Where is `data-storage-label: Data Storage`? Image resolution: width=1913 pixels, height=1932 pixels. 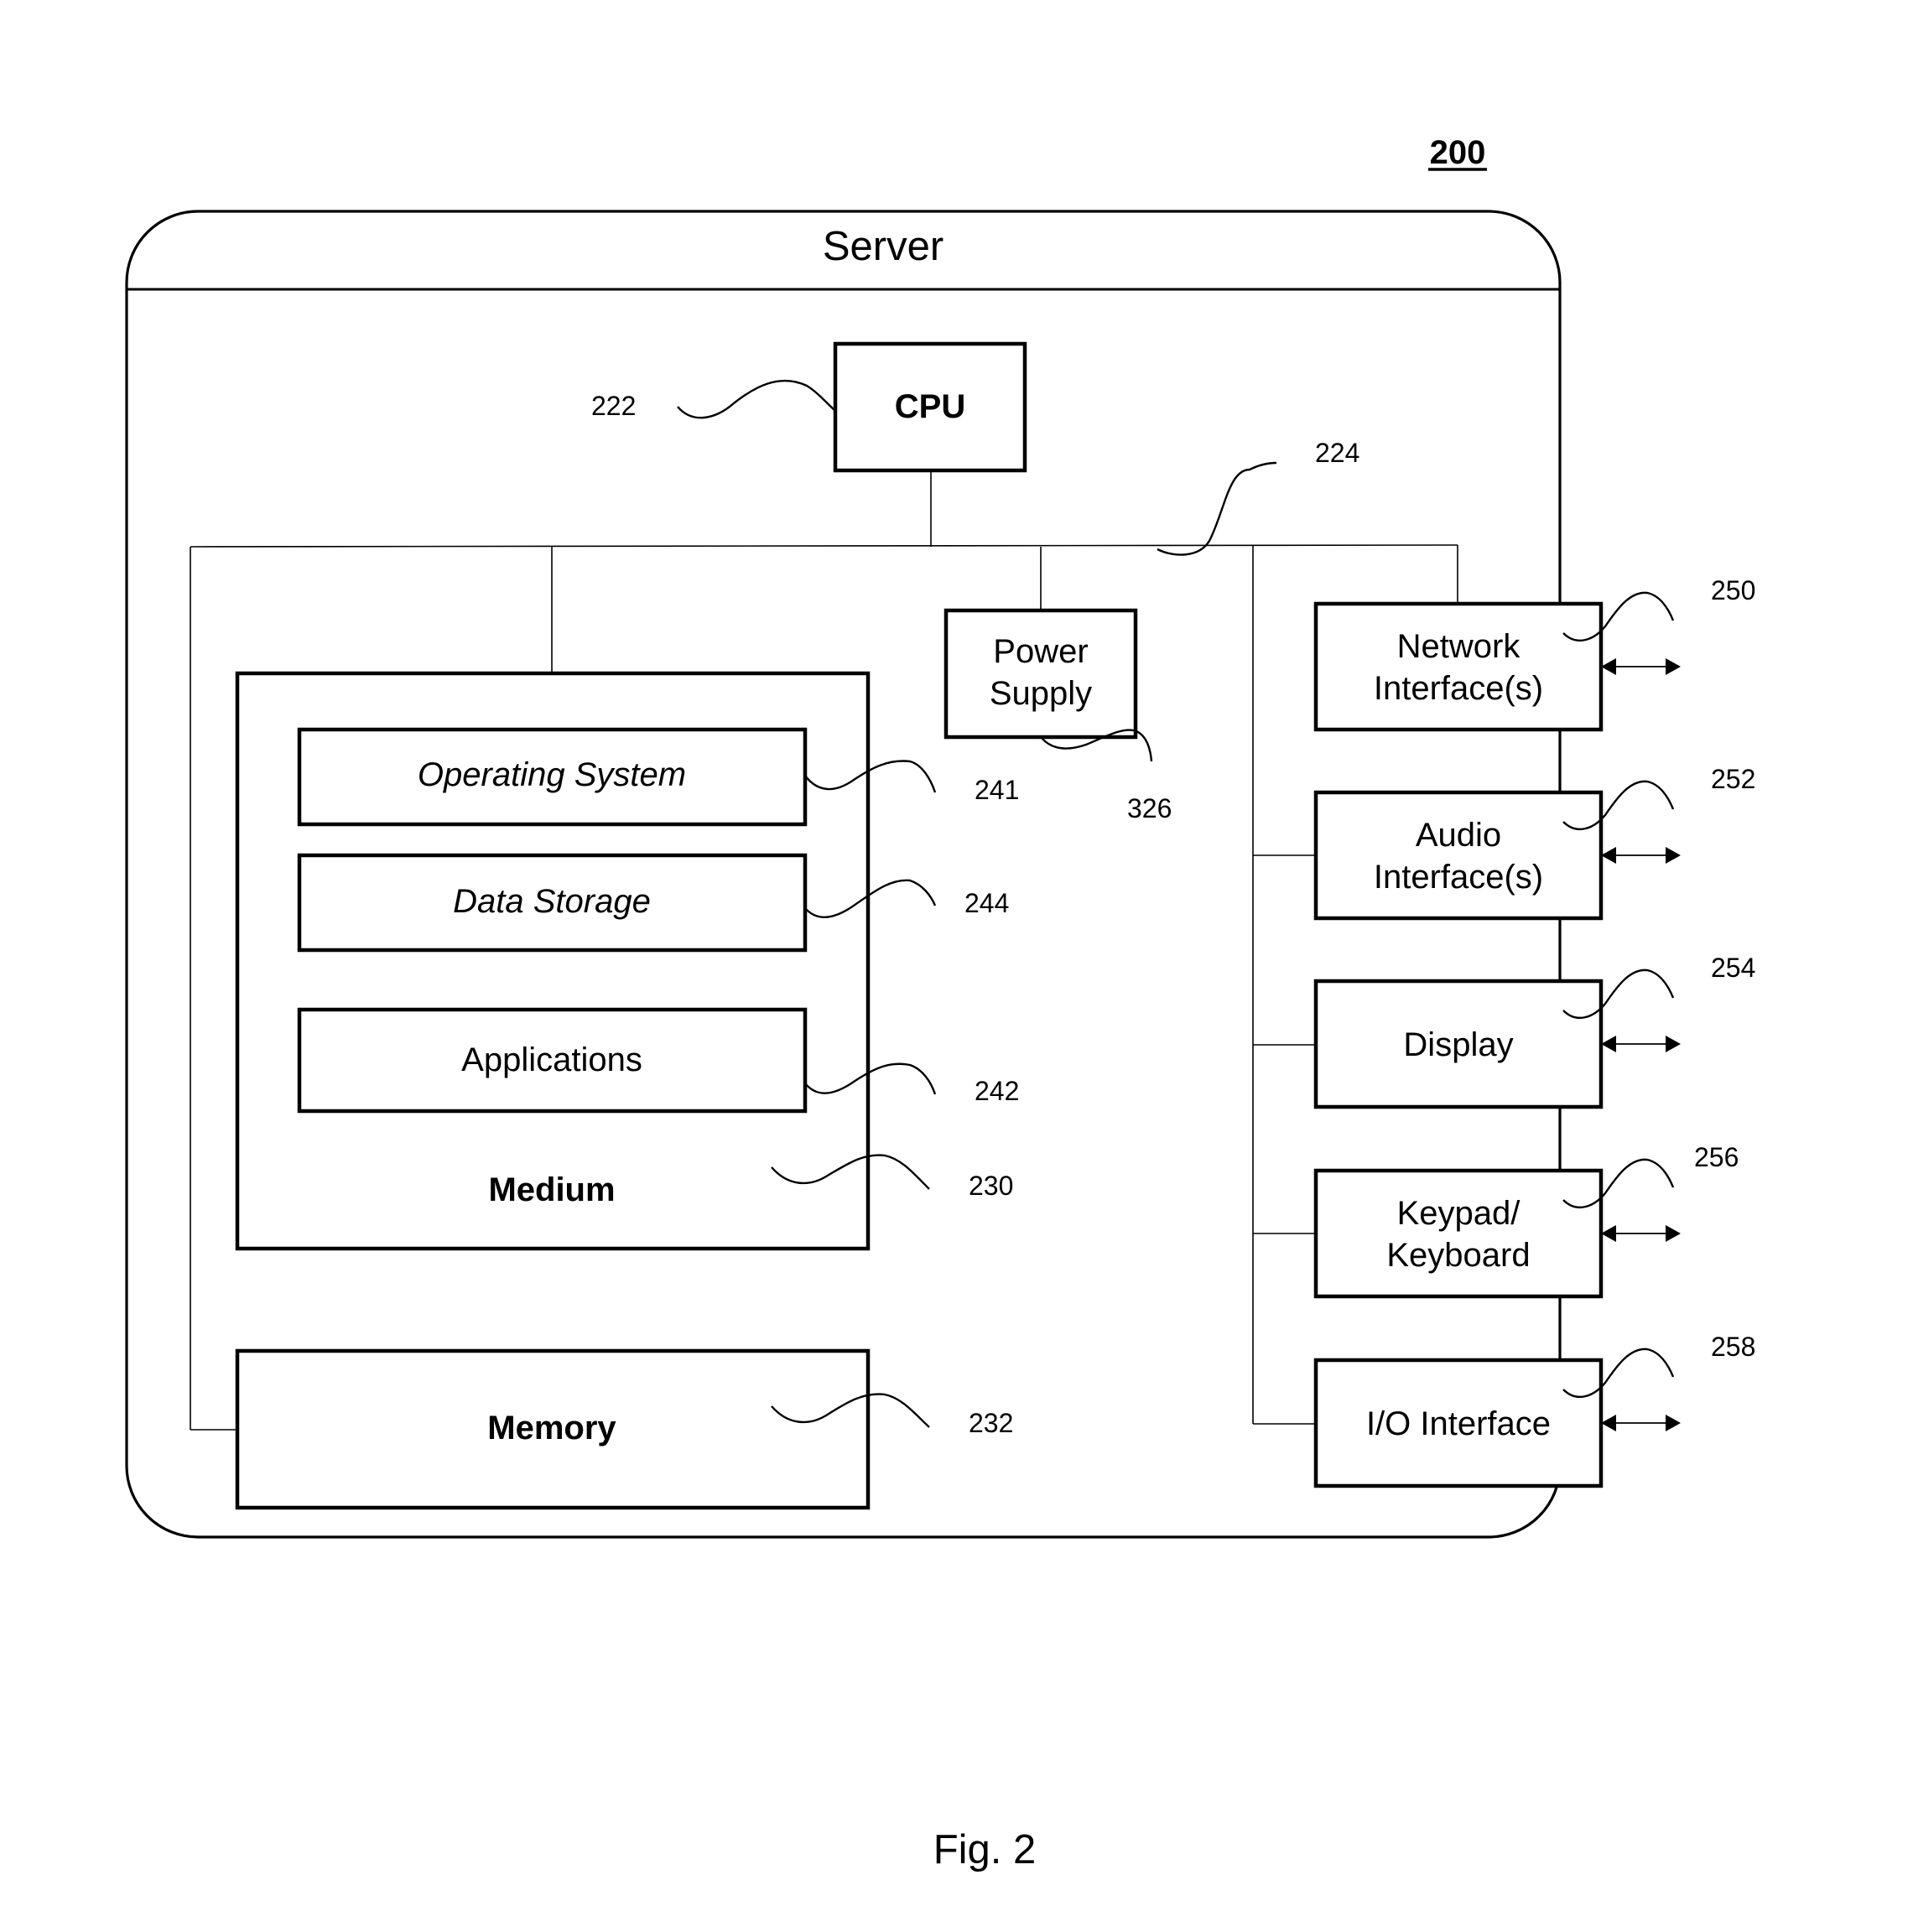
data-storage-label: Data Storage is located at coordinates (552, 901).